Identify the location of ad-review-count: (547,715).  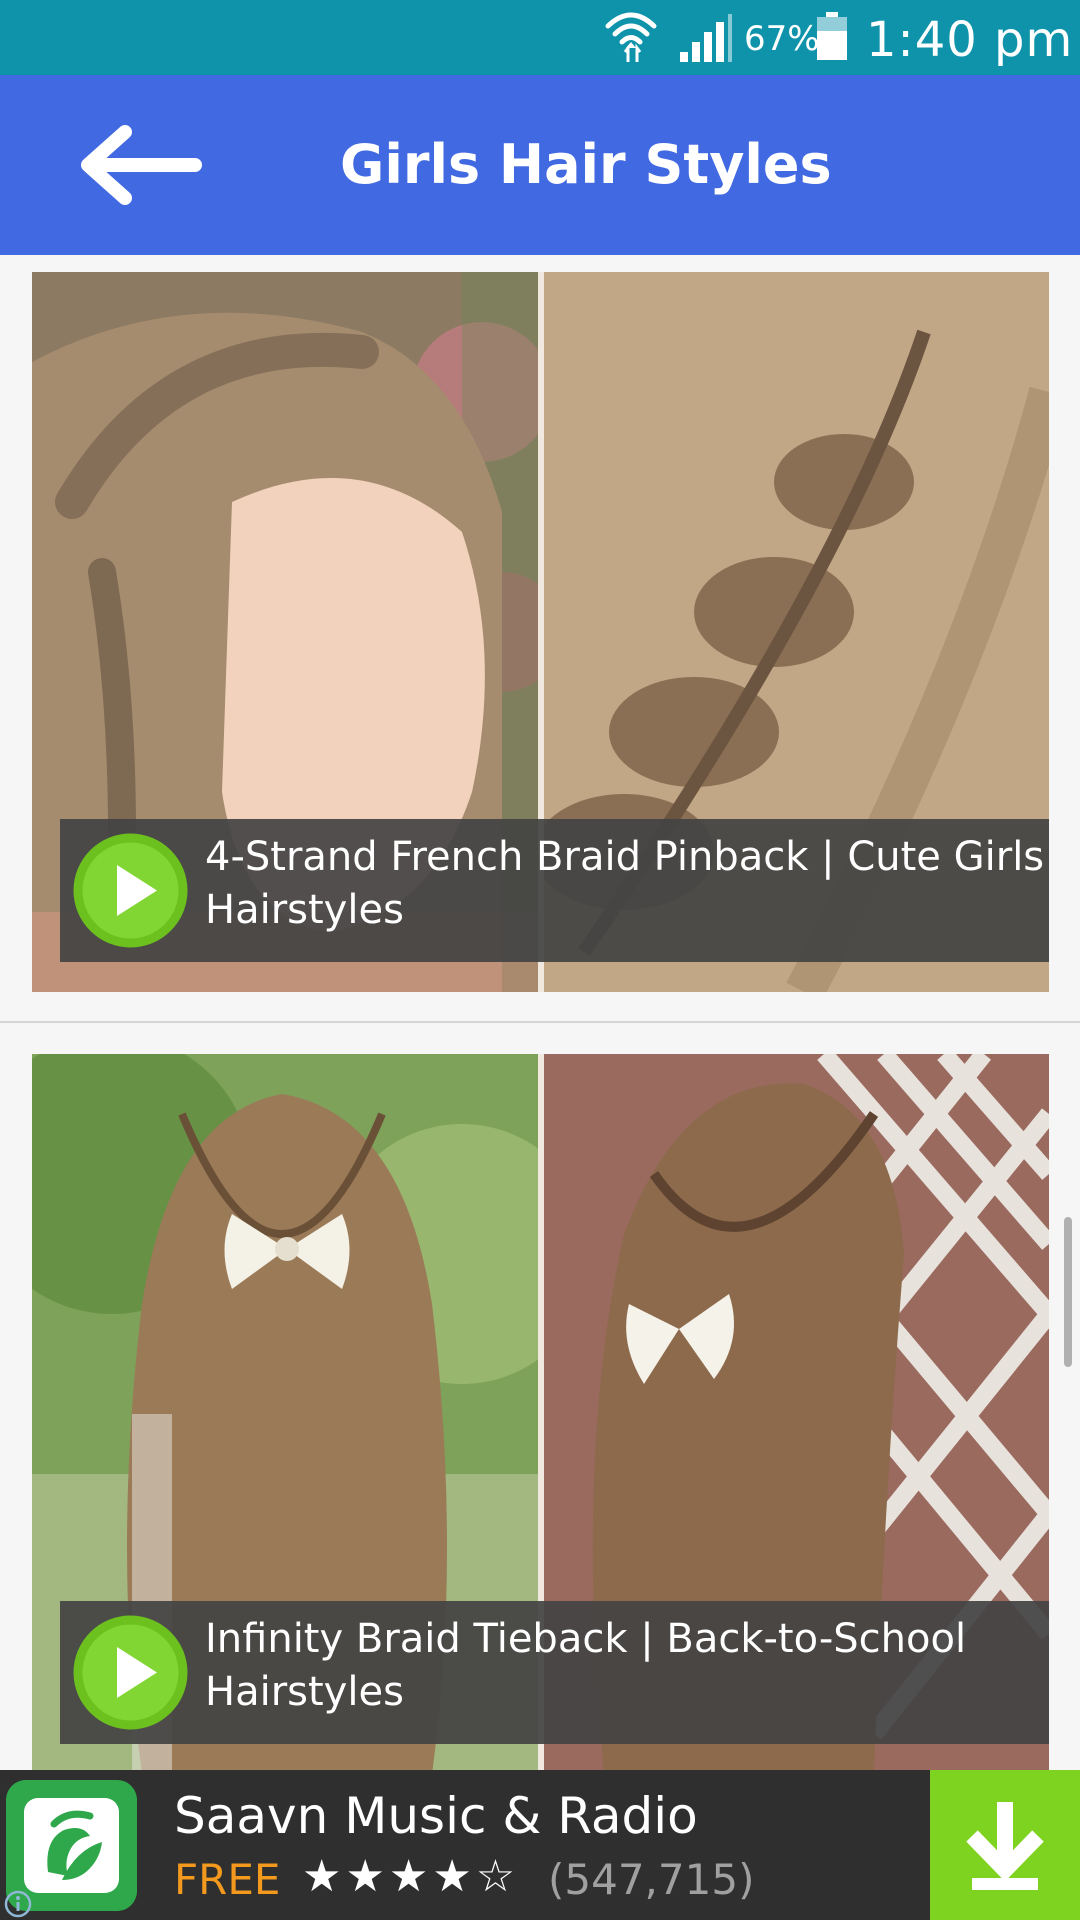
(651, 1879).